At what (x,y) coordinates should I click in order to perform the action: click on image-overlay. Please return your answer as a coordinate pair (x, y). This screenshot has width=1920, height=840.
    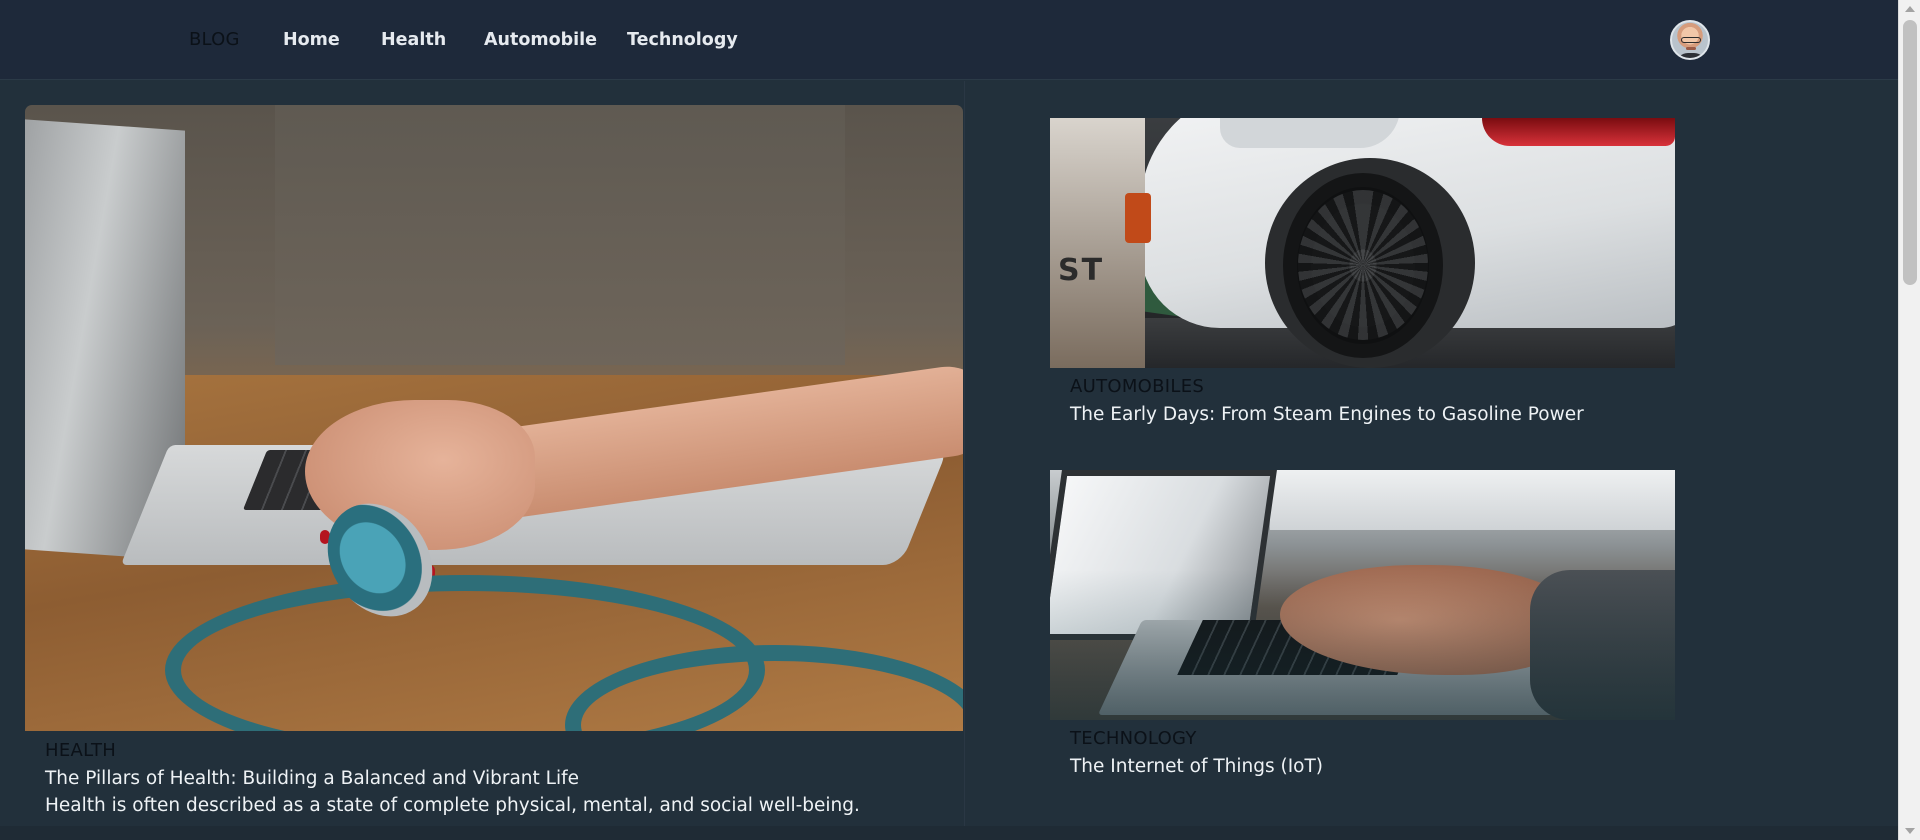
    Looking at the image, I should click on (1362, 595).